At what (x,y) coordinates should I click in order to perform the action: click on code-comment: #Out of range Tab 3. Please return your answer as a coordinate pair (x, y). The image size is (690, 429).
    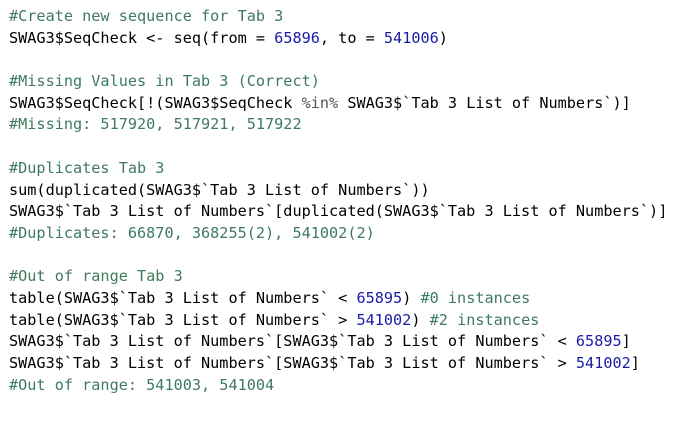
    Looking at the image, I should click on (96, 276).